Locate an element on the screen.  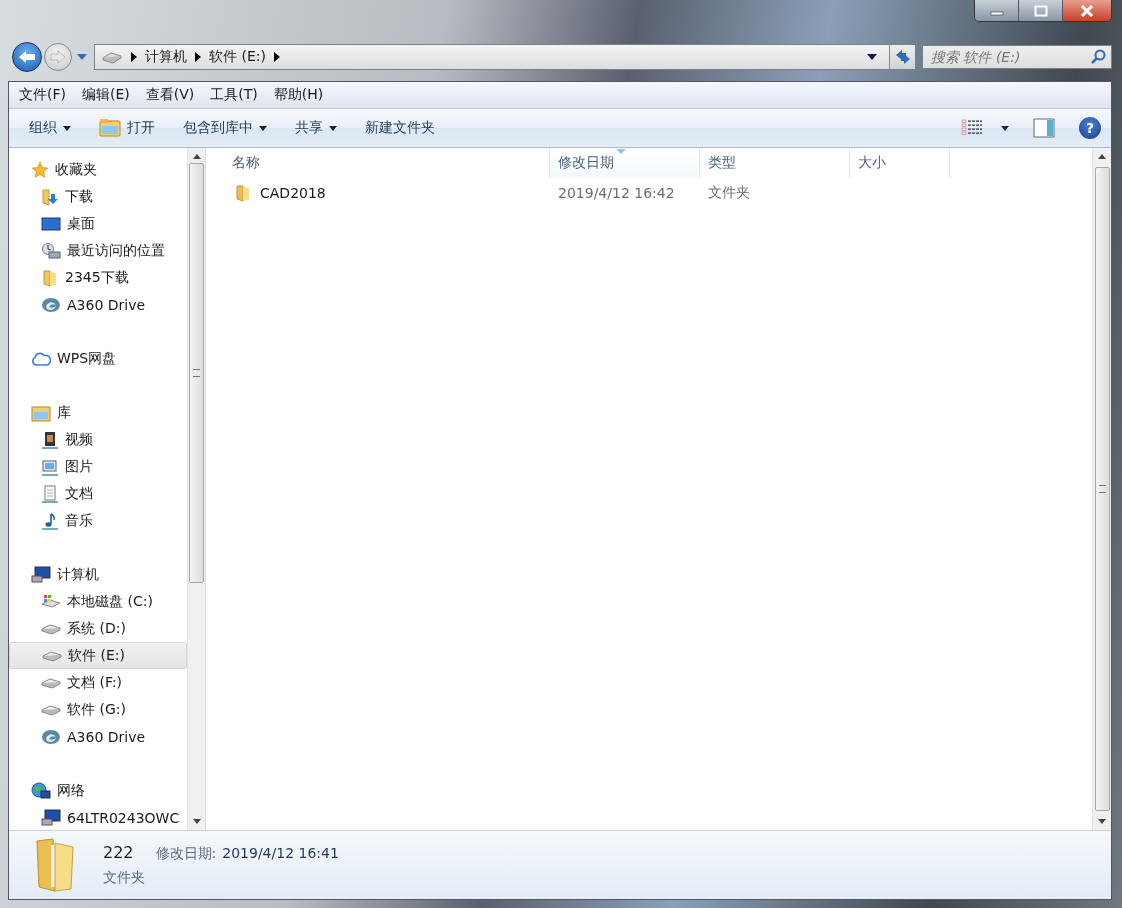
item-type: 文件夹 is located at coordinates (124, 878).